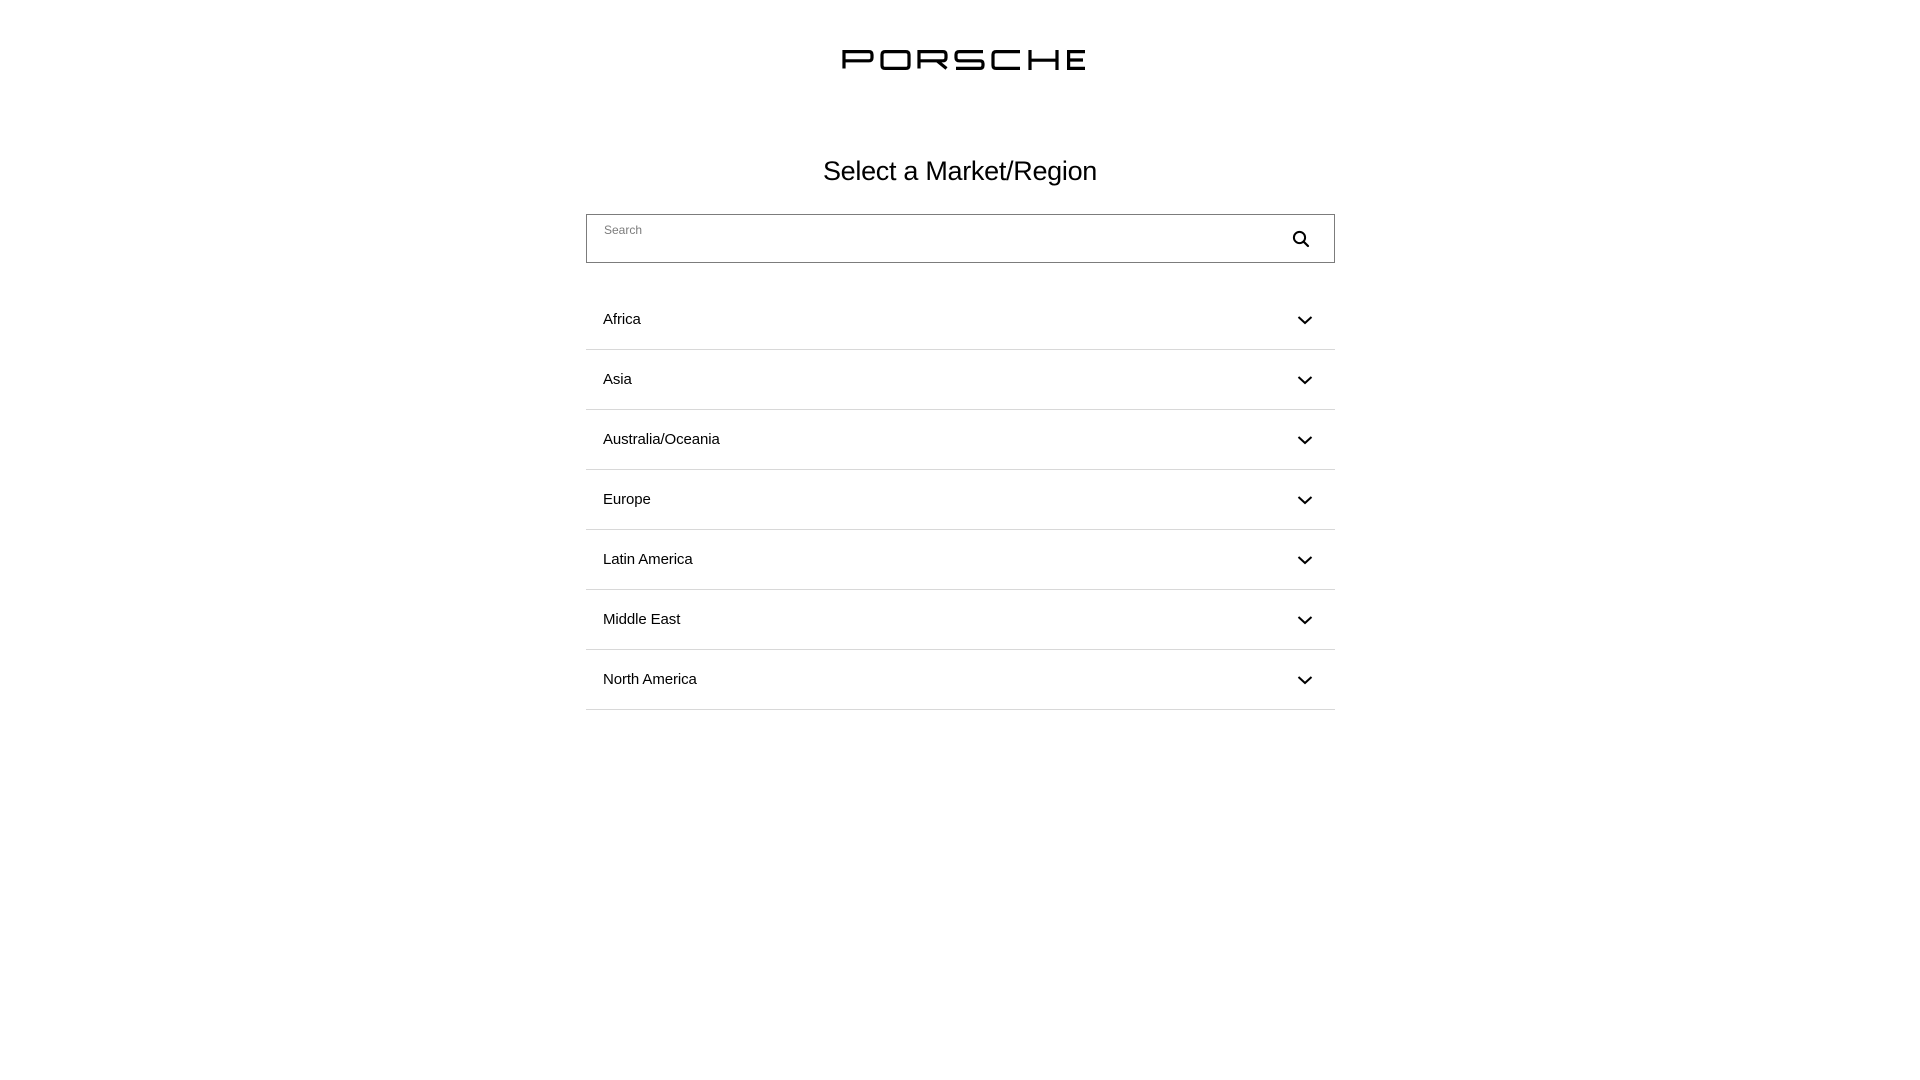  I want to click on porsche-wordmark-icon, so click(963, 60).